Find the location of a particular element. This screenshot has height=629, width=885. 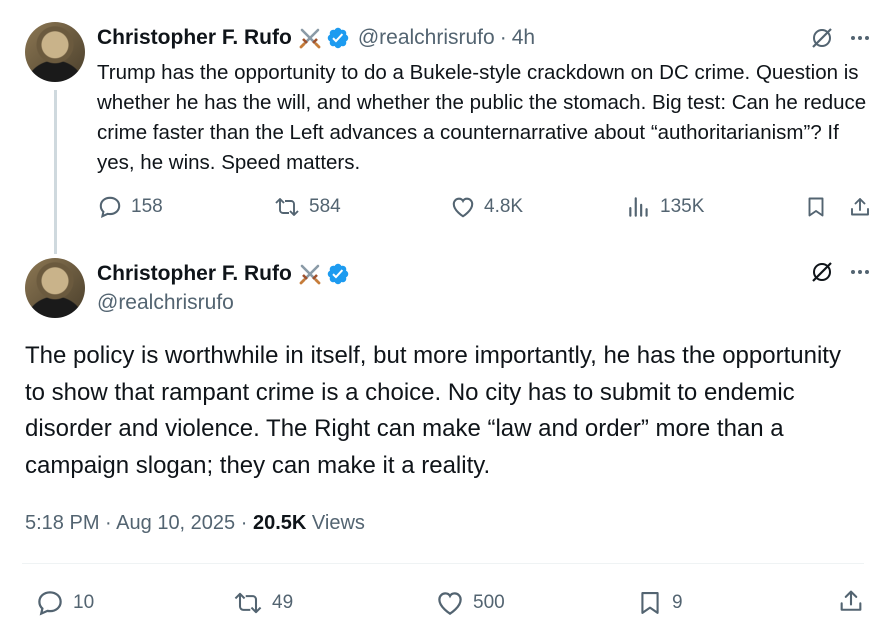

reply-count: 158 is located at coordinates (147, 206).